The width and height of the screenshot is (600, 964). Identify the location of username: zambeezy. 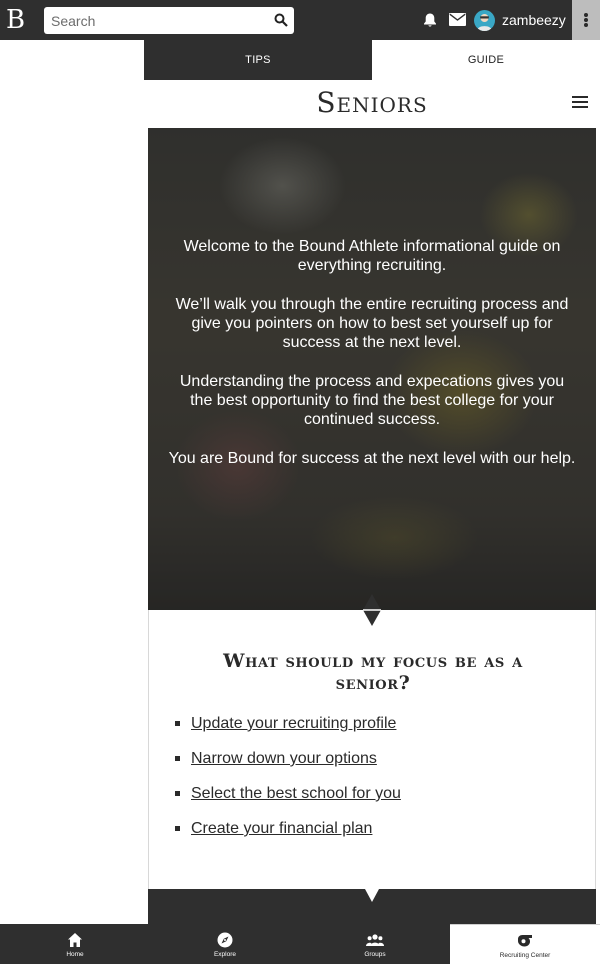
(534, 20).